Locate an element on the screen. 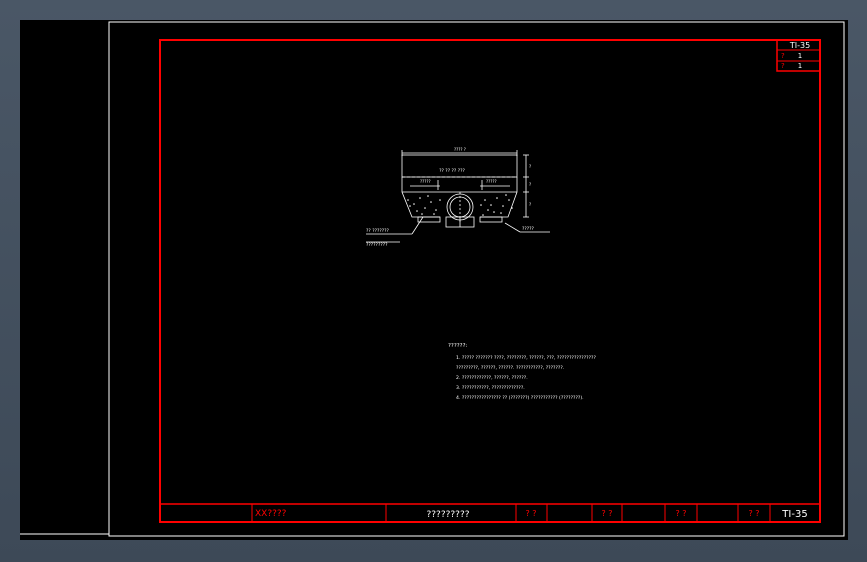 The image size is (867, 562). callout-left-2: ????????? is located at coordinates (377, 245).